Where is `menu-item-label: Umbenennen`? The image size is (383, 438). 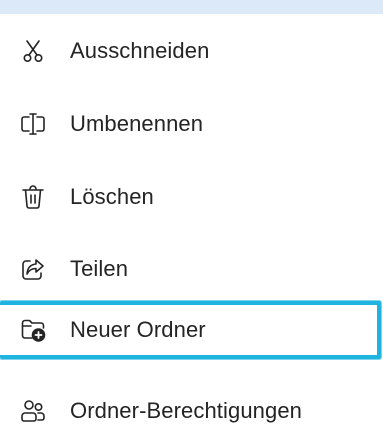
menu-item-label: Umbenennen is located at coordinates (137, 123).